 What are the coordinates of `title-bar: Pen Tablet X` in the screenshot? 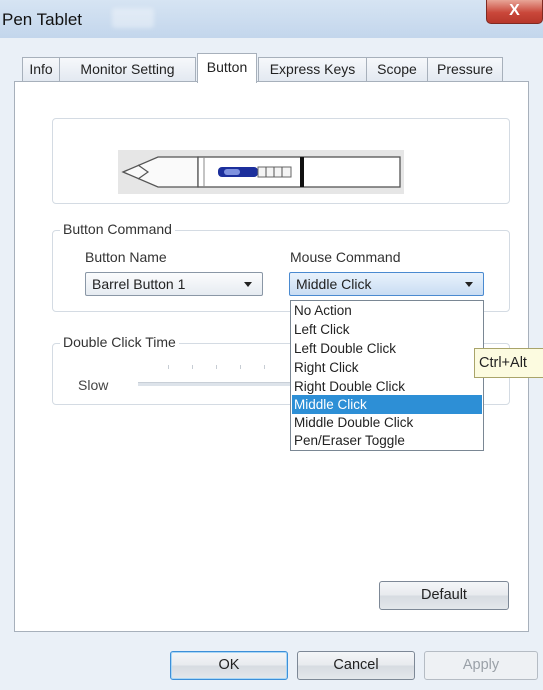 It's located at (271, 19).